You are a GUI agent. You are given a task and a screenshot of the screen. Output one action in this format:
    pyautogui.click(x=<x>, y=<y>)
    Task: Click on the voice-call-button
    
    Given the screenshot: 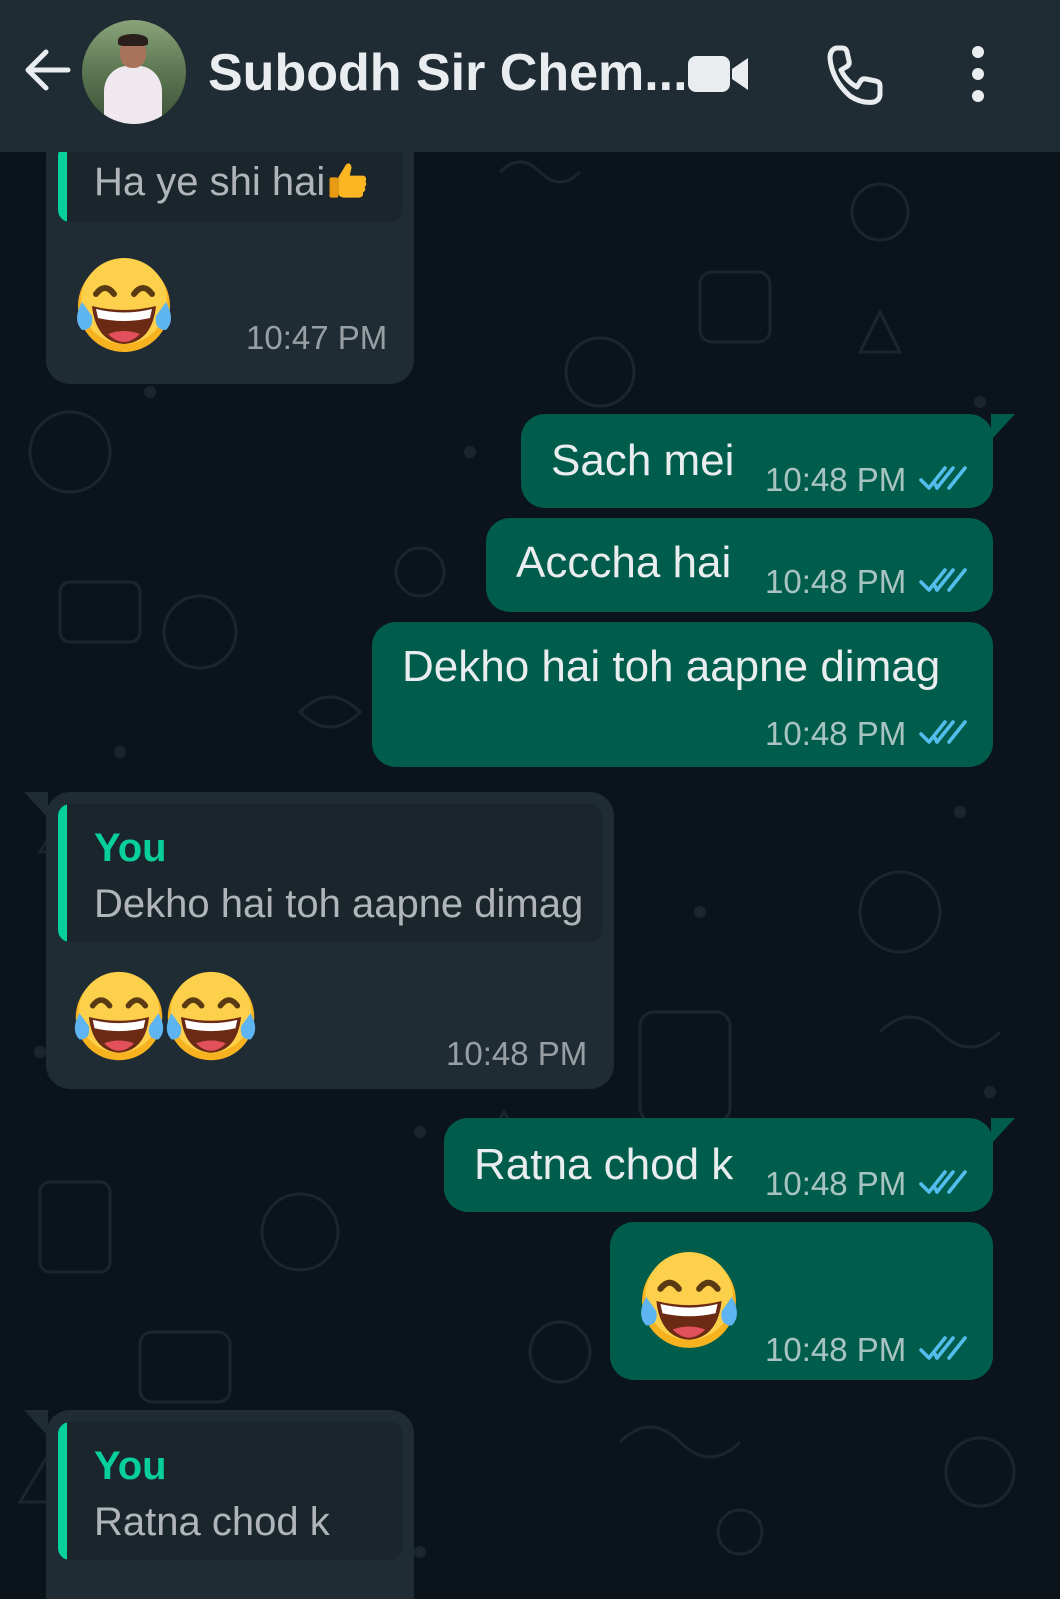 What is the action you would take?
    pyautogui.click(x=856, y=74)
    